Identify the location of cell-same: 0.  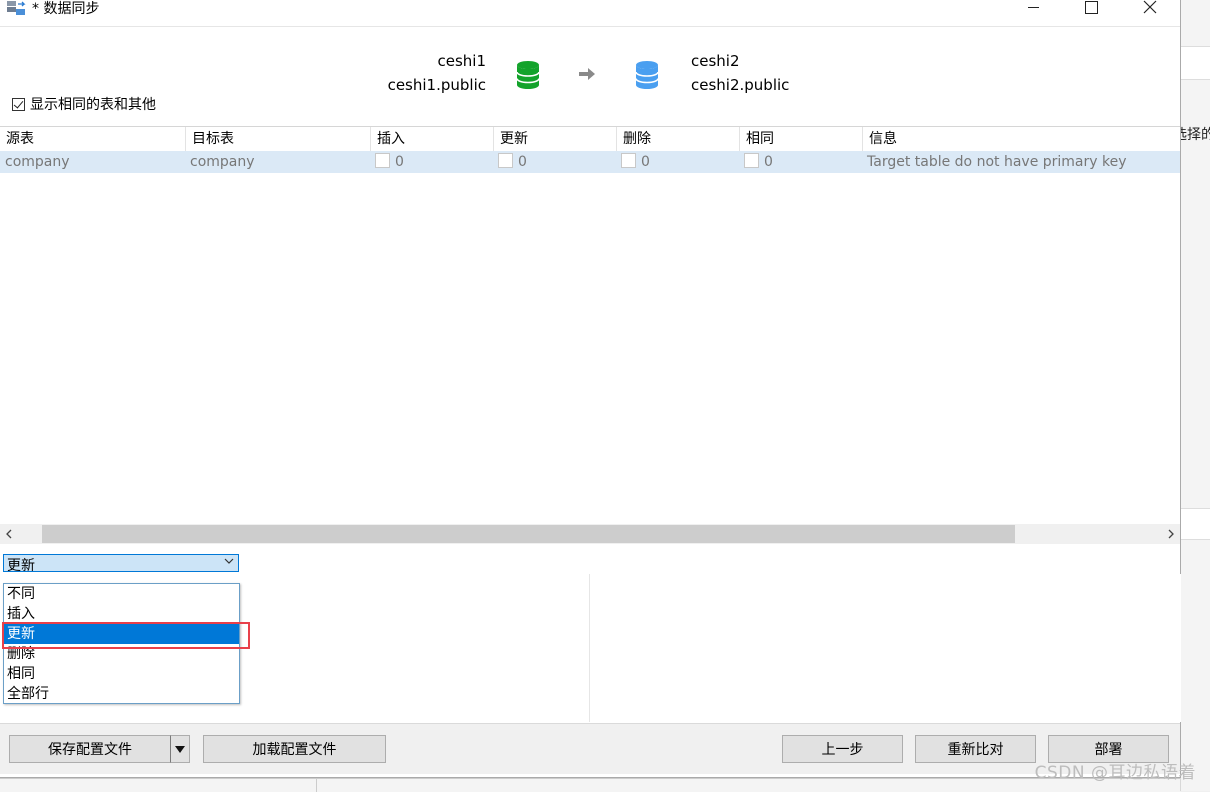
(756, 162).